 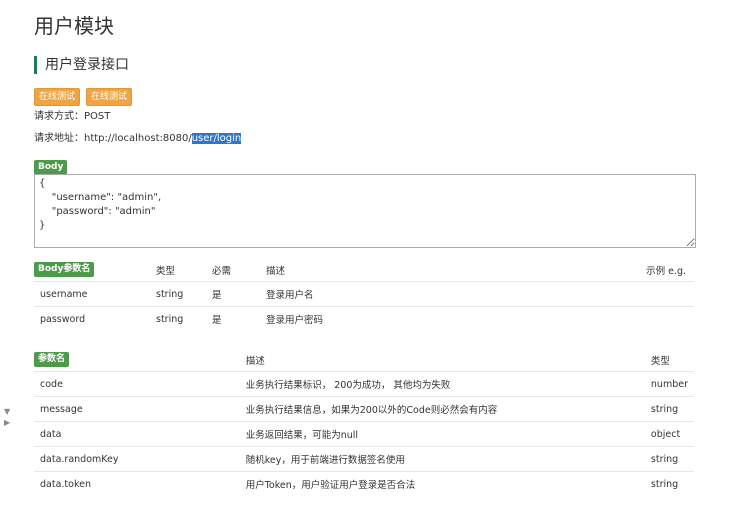 I want to click on online-test-button-2: 在线测试, so click(x=109, y=97).